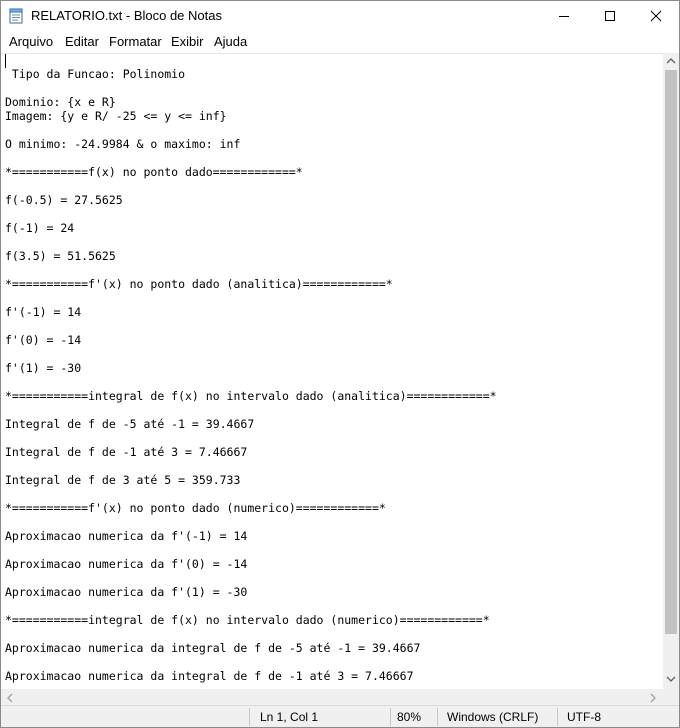 This screenshot has height=728, width=680. What do you see at coordinates (60, 102) in the screenshot?
I see `text-line: Dominio: {x e R}` at bounding box center [60, 102].